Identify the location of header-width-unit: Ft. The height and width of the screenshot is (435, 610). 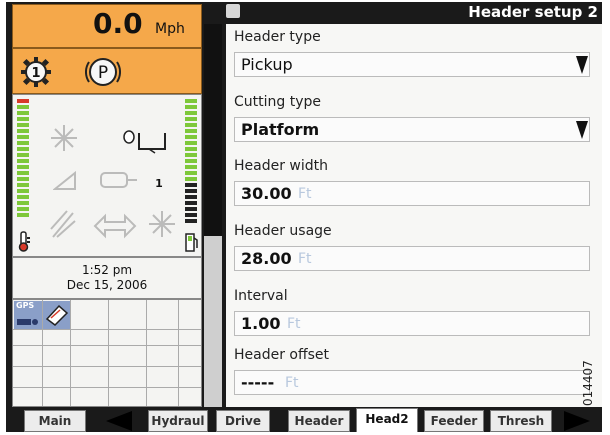
(305, 194).